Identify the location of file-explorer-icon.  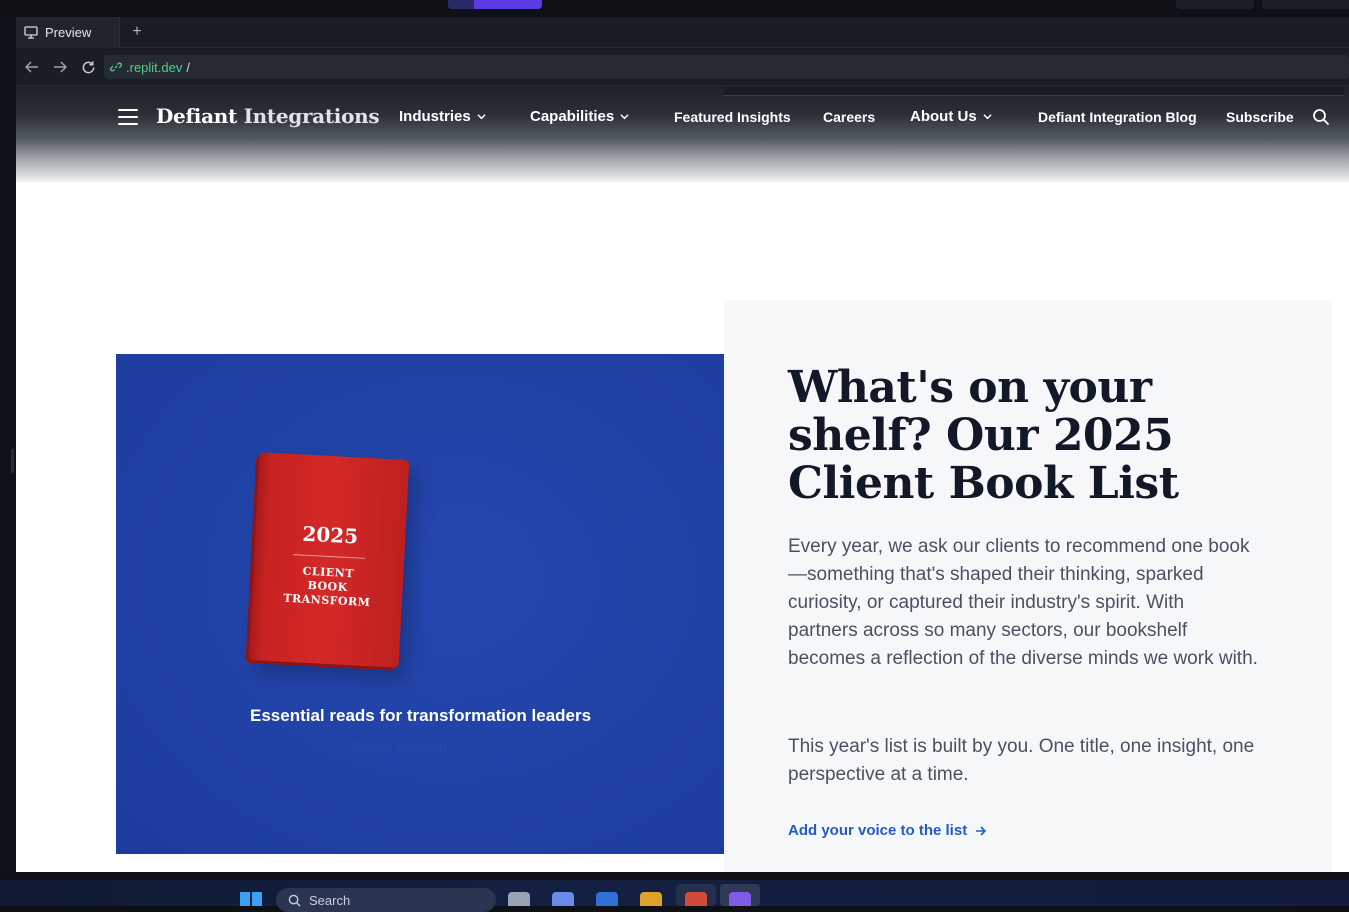
(519, 899).